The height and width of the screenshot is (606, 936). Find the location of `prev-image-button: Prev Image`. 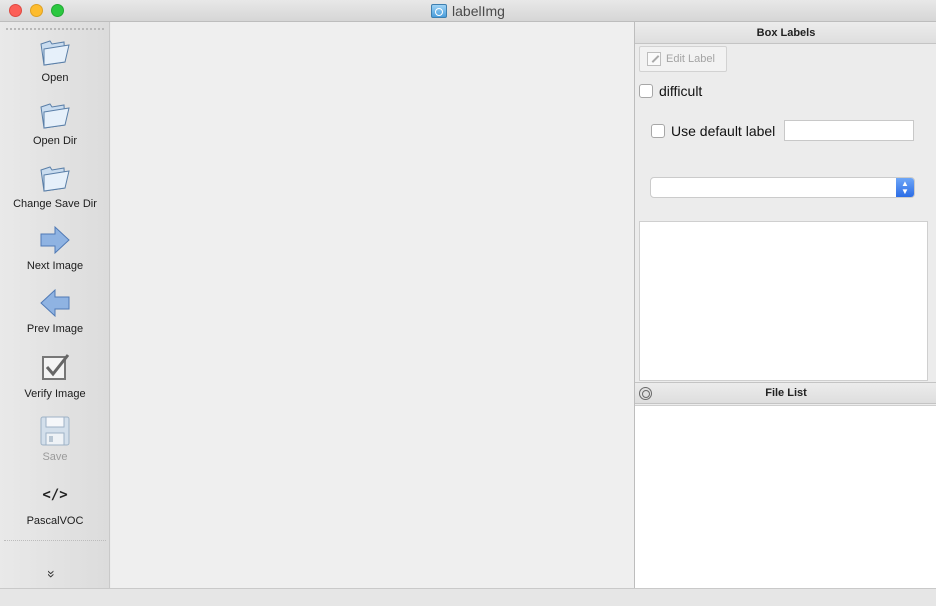

prev-image-button: Prev Image is located at coordinates (55, 316).